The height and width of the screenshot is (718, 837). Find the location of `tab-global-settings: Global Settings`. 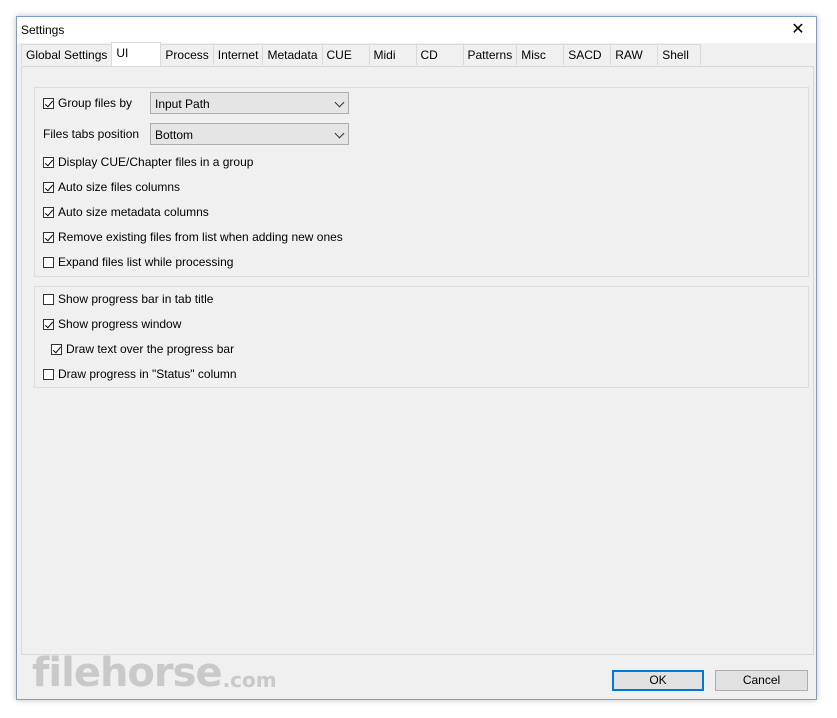

tab-global-settings: Global Settings is located at coordinates (67, 54).